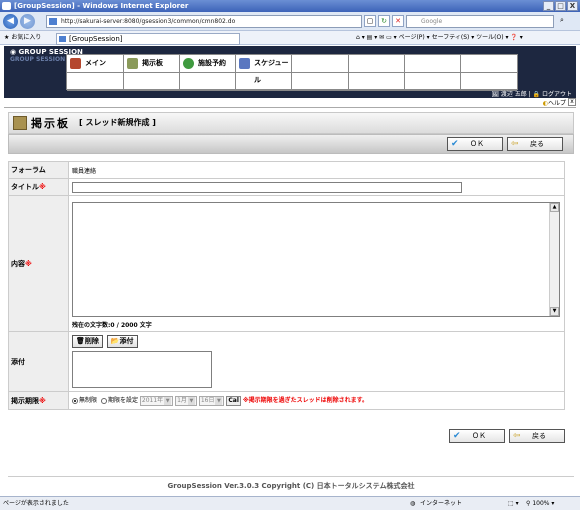  I want to click on month-select: 1月 ▼, so click(186, 400).